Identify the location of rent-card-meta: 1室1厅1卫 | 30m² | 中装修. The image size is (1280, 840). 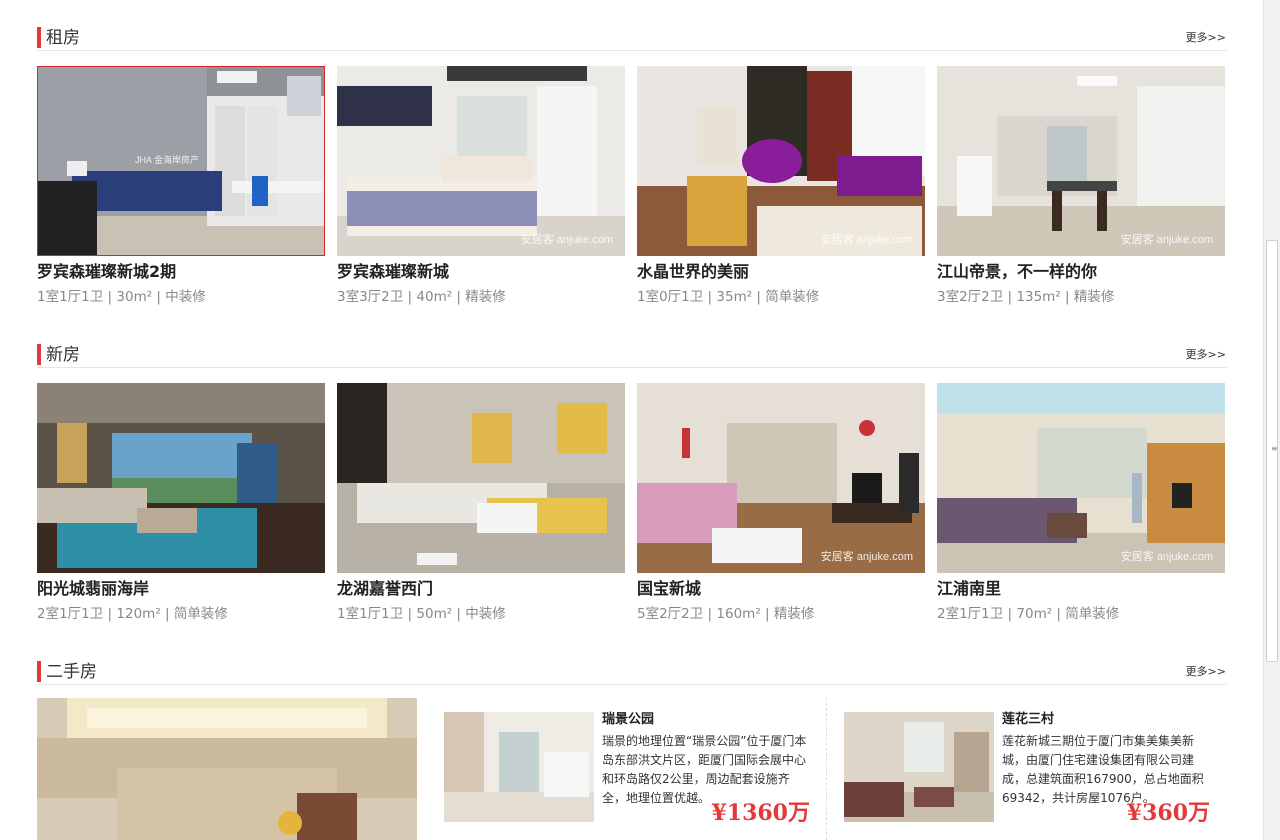
(121, 297).